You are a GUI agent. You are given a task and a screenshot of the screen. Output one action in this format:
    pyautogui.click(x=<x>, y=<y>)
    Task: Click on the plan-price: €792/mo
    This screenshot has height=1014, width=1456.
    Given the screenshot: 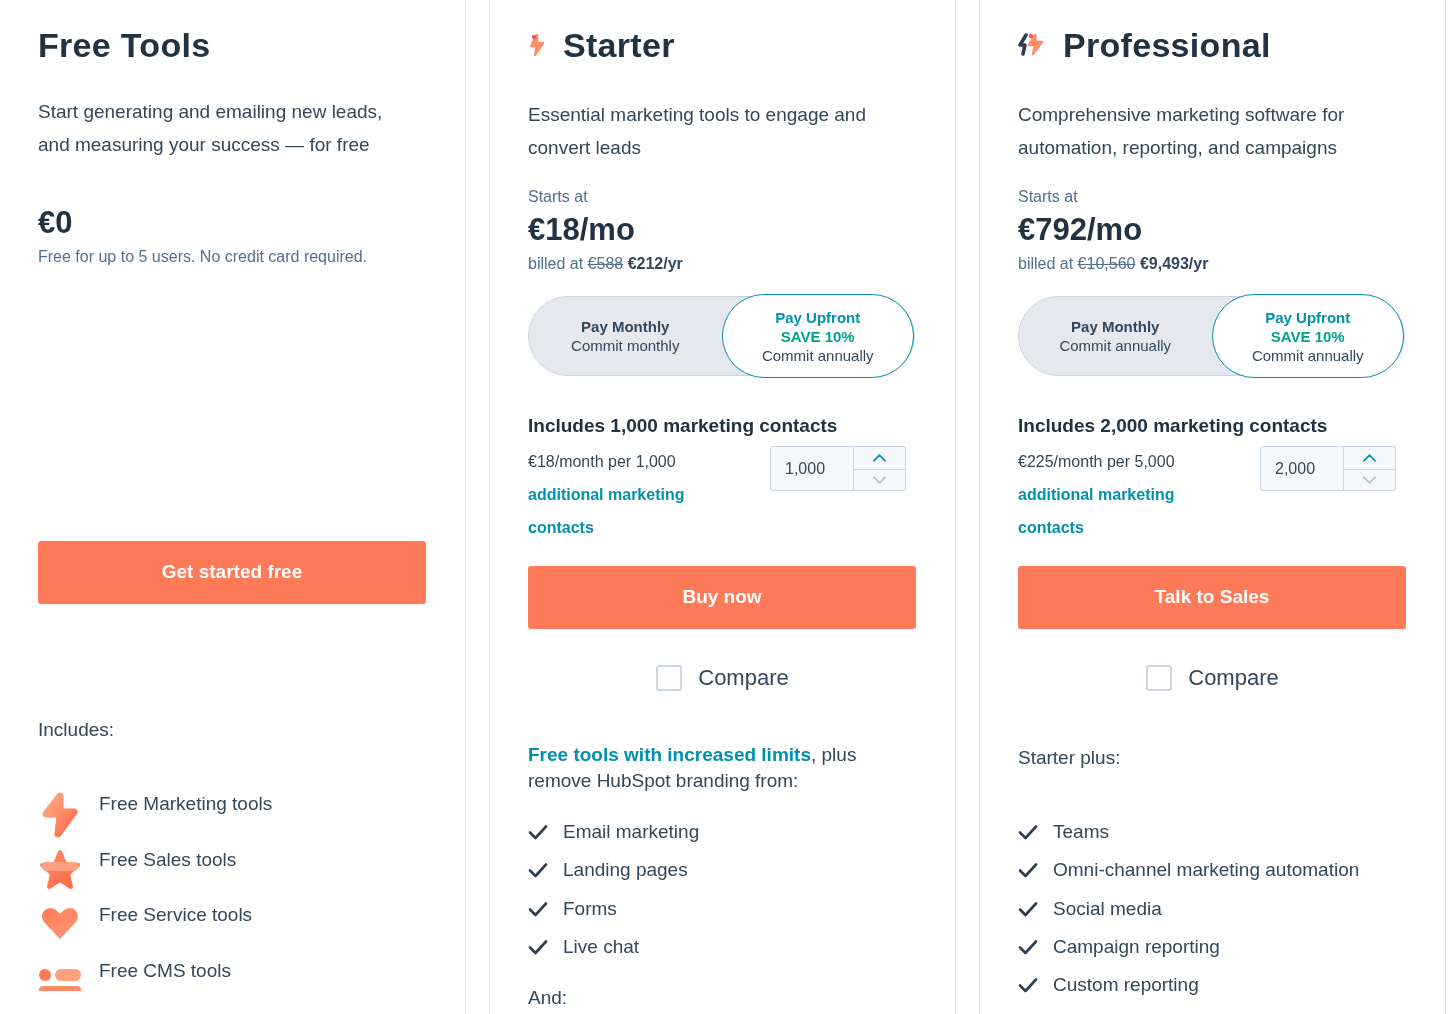 What is the action you would take?
    pyautogui.click(x=1080, y=230)
    